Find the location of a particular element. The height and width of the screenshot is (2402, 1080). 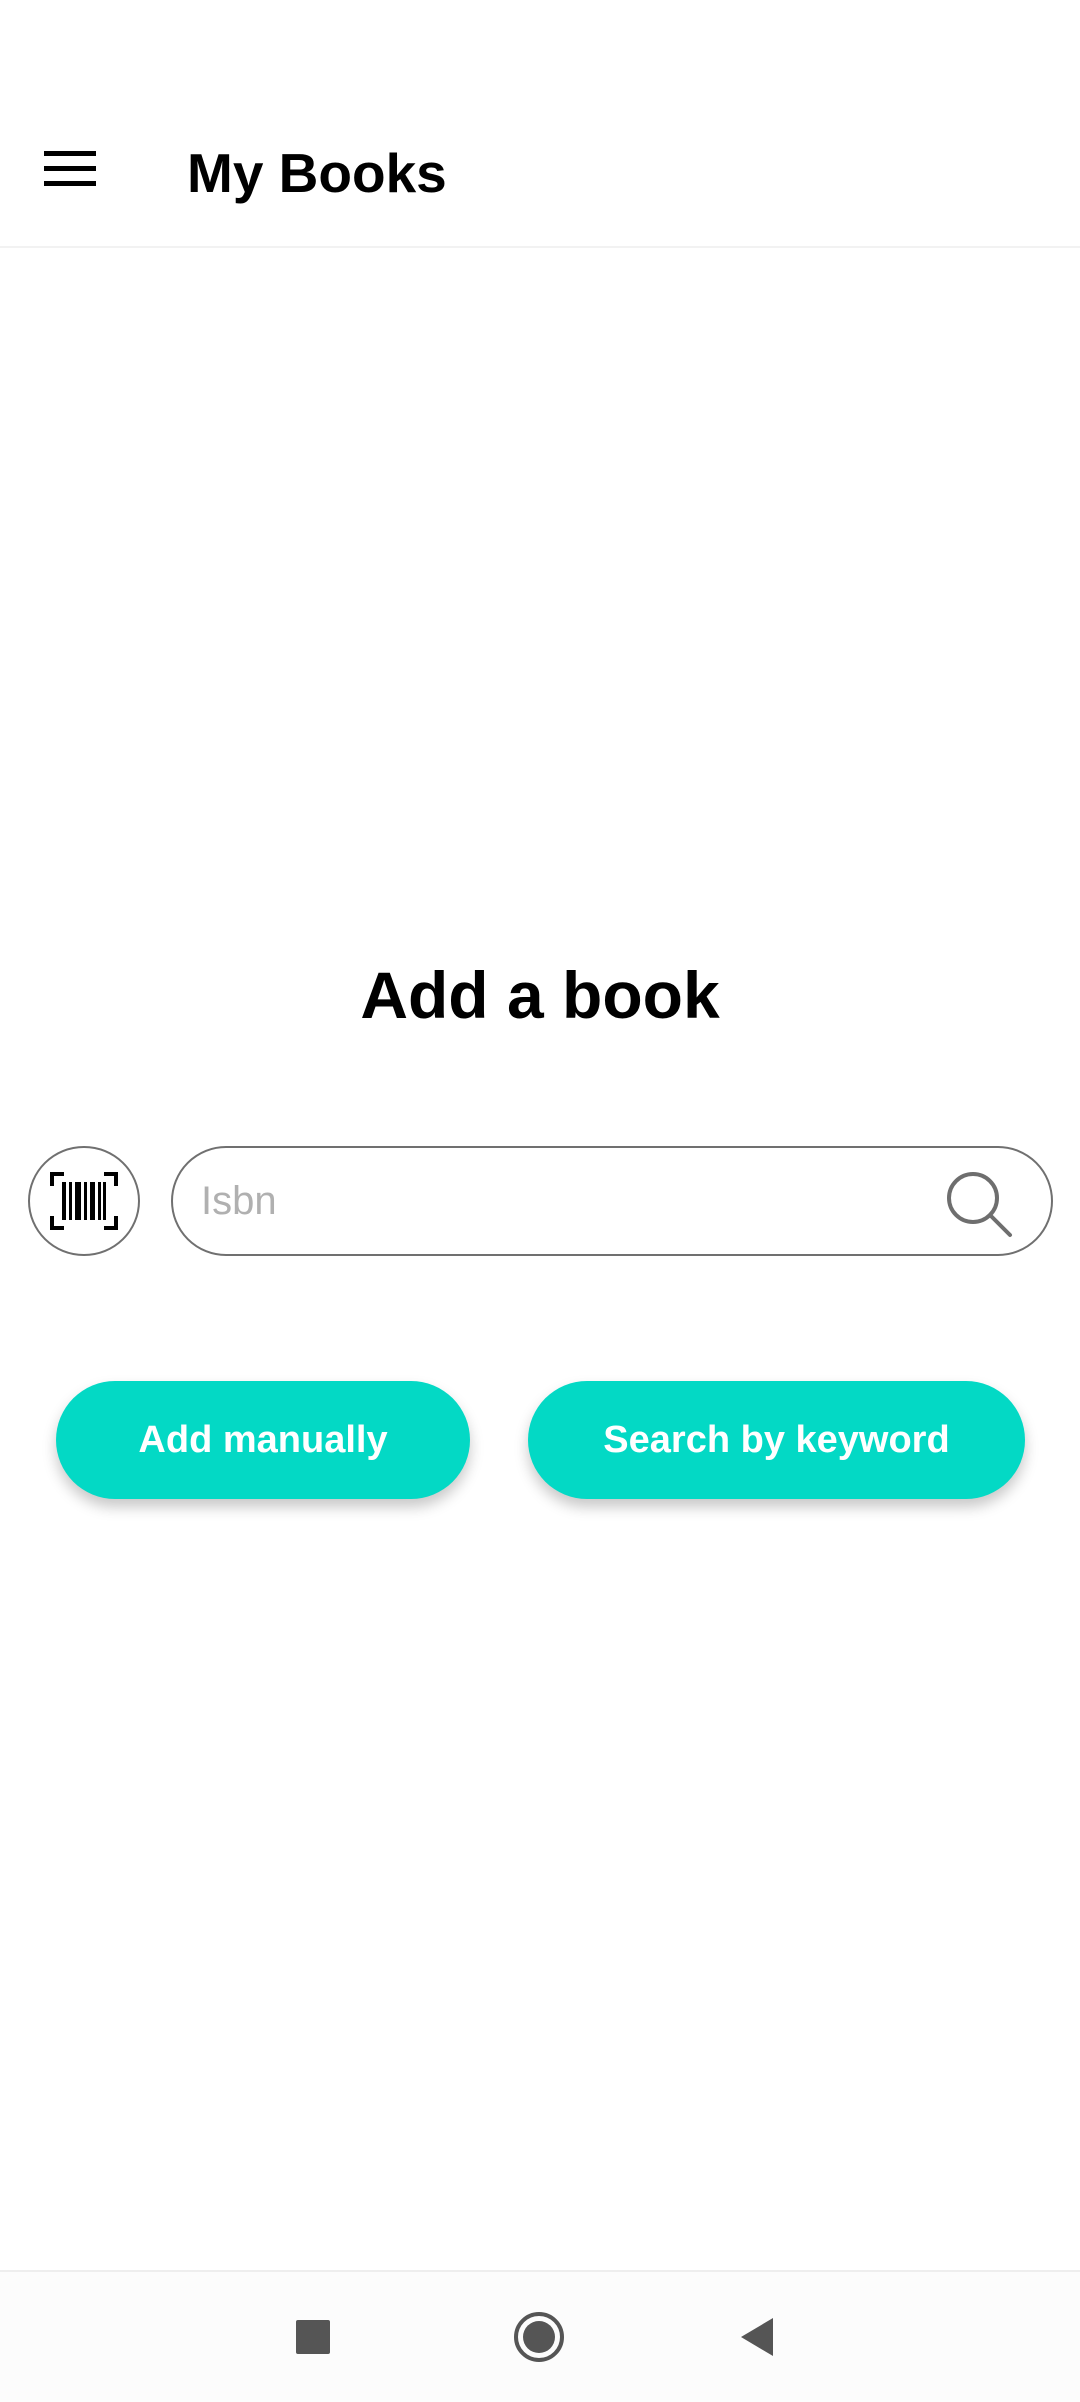

barcode-scan-button is located at coordinates (84, 1201).